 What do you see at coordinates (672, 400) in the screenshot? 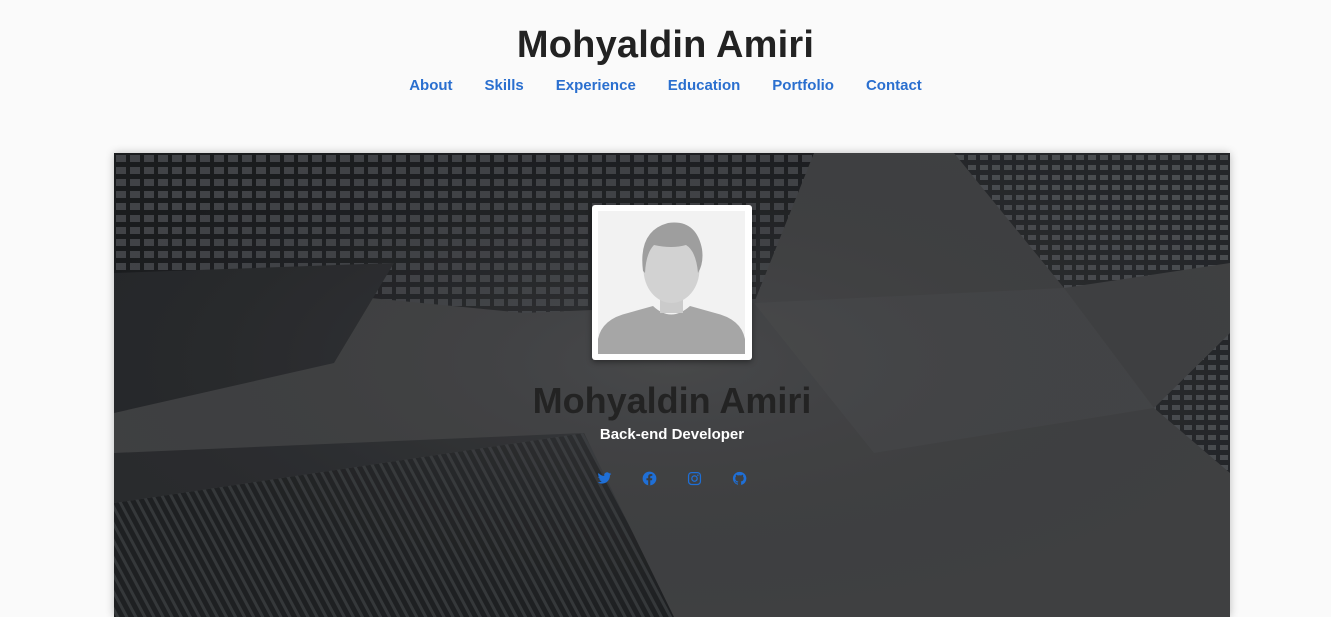
I see `hero-name: Mohyaldin Amiri` at bounding box center [672, 400].